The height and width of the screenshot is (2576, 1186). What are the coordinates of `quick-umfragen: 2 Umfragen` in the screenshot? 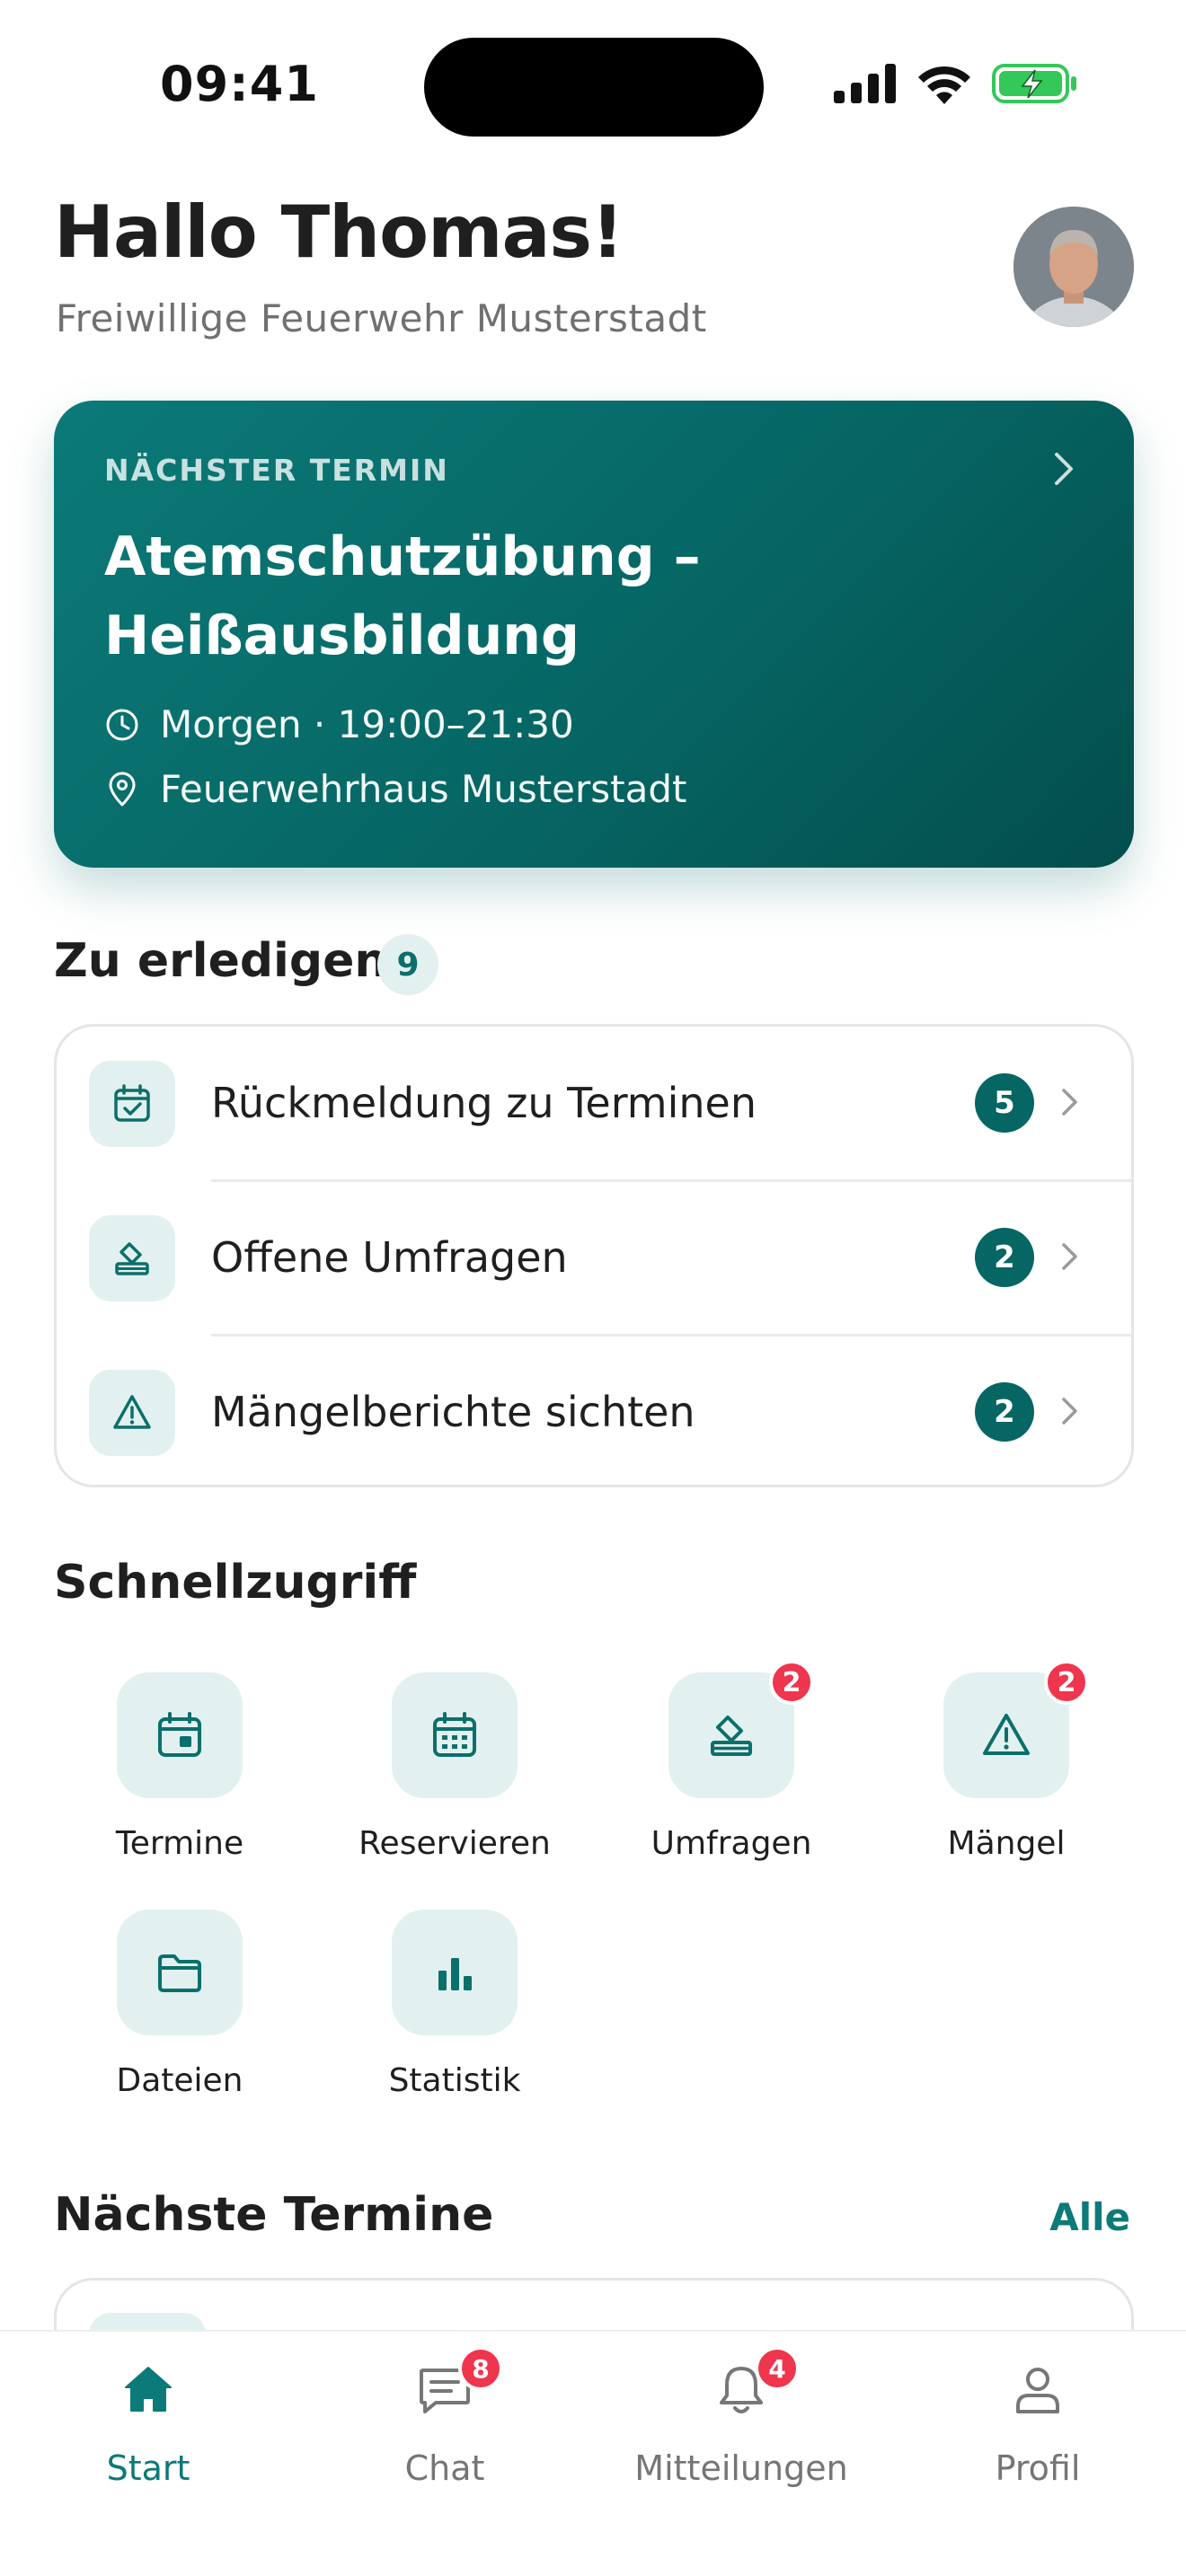 It's located at (724, 1769).